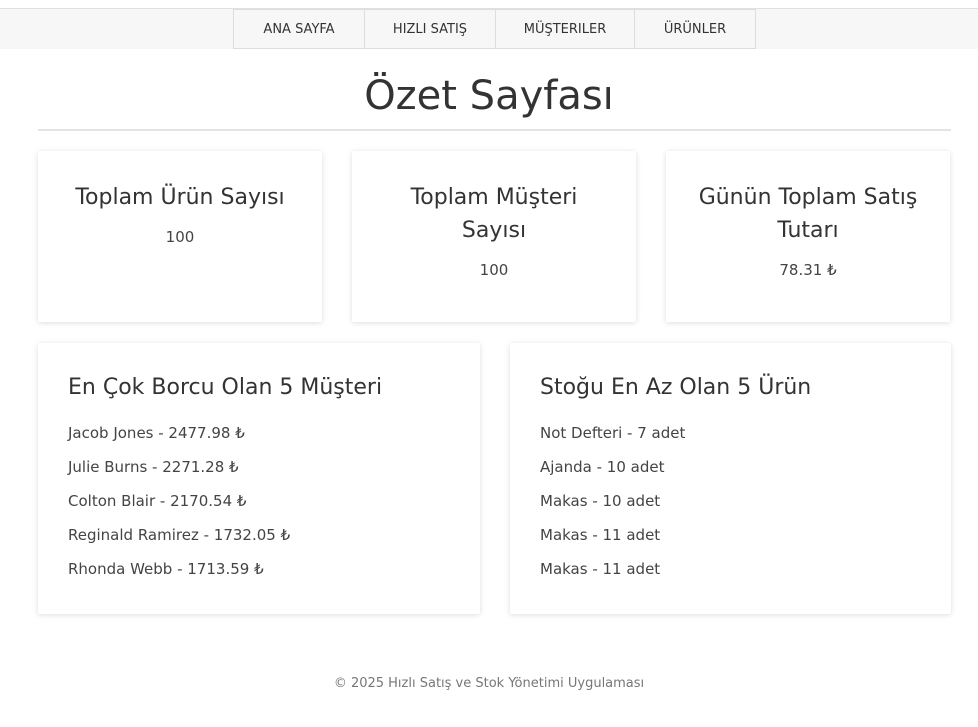  What do you see at coordinates (153, 467) in the screenshot?
I see `list-item: Julie Burns - 2271.28 ₺` at bounding box center [153, 467].